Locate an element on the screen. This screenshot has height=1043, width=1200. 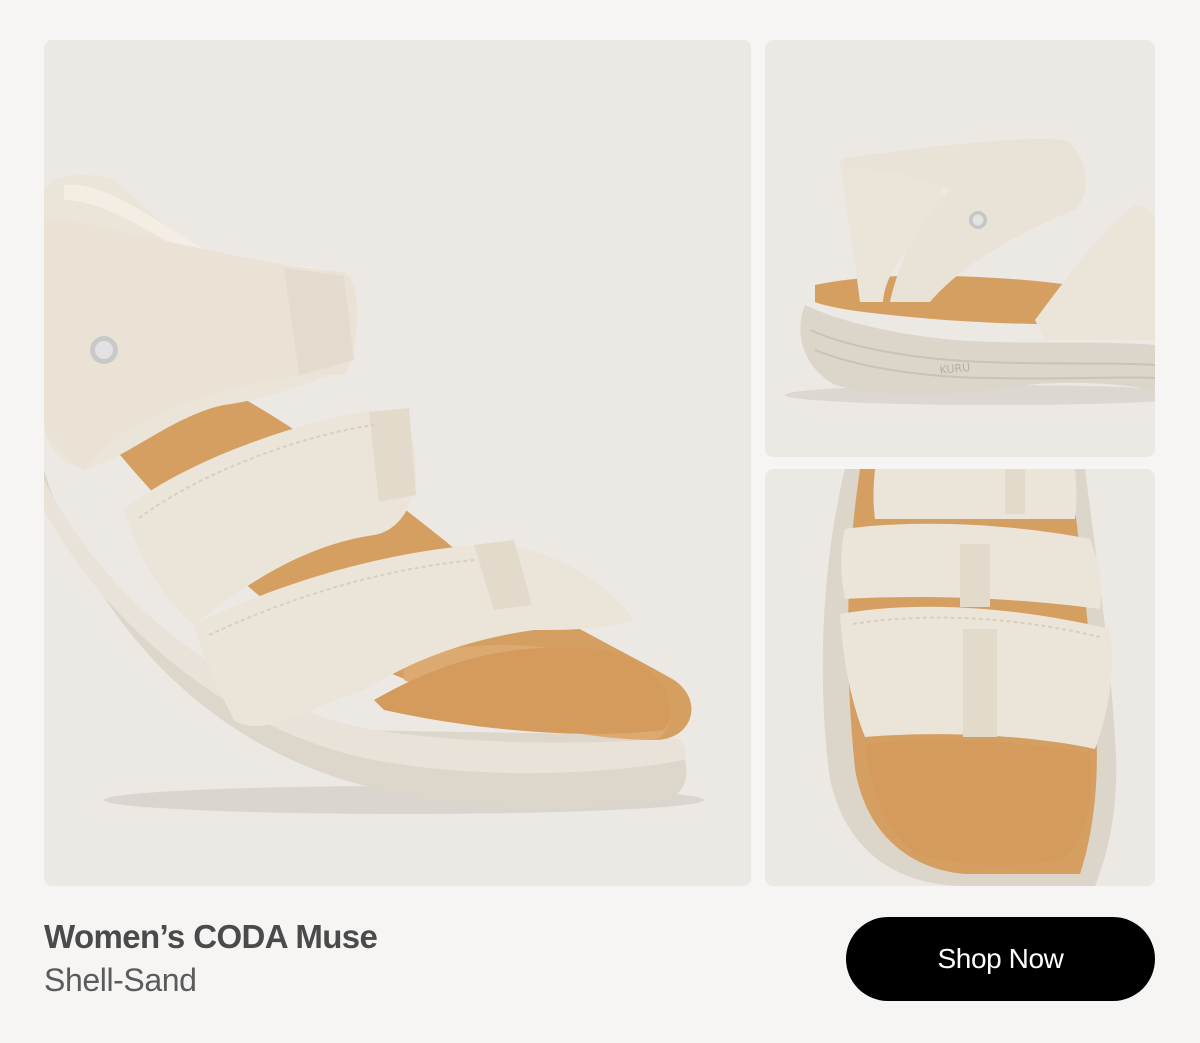
product-image-top is located at coordinates (960, 677).